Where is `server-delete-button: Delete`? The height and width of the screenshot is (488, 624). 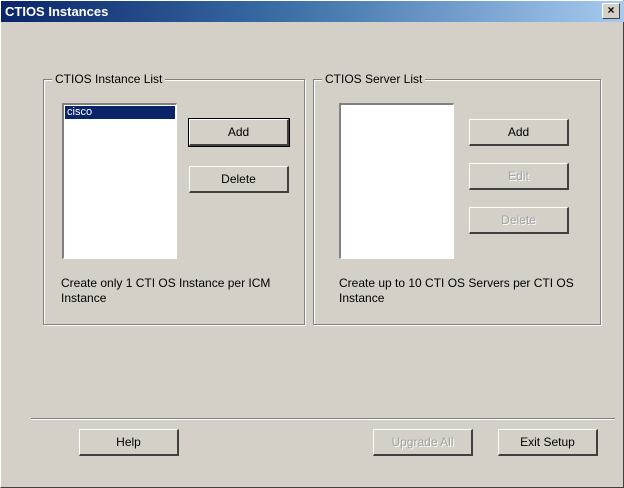 server-delete-button: Delete is located at coordinates (519, 220).